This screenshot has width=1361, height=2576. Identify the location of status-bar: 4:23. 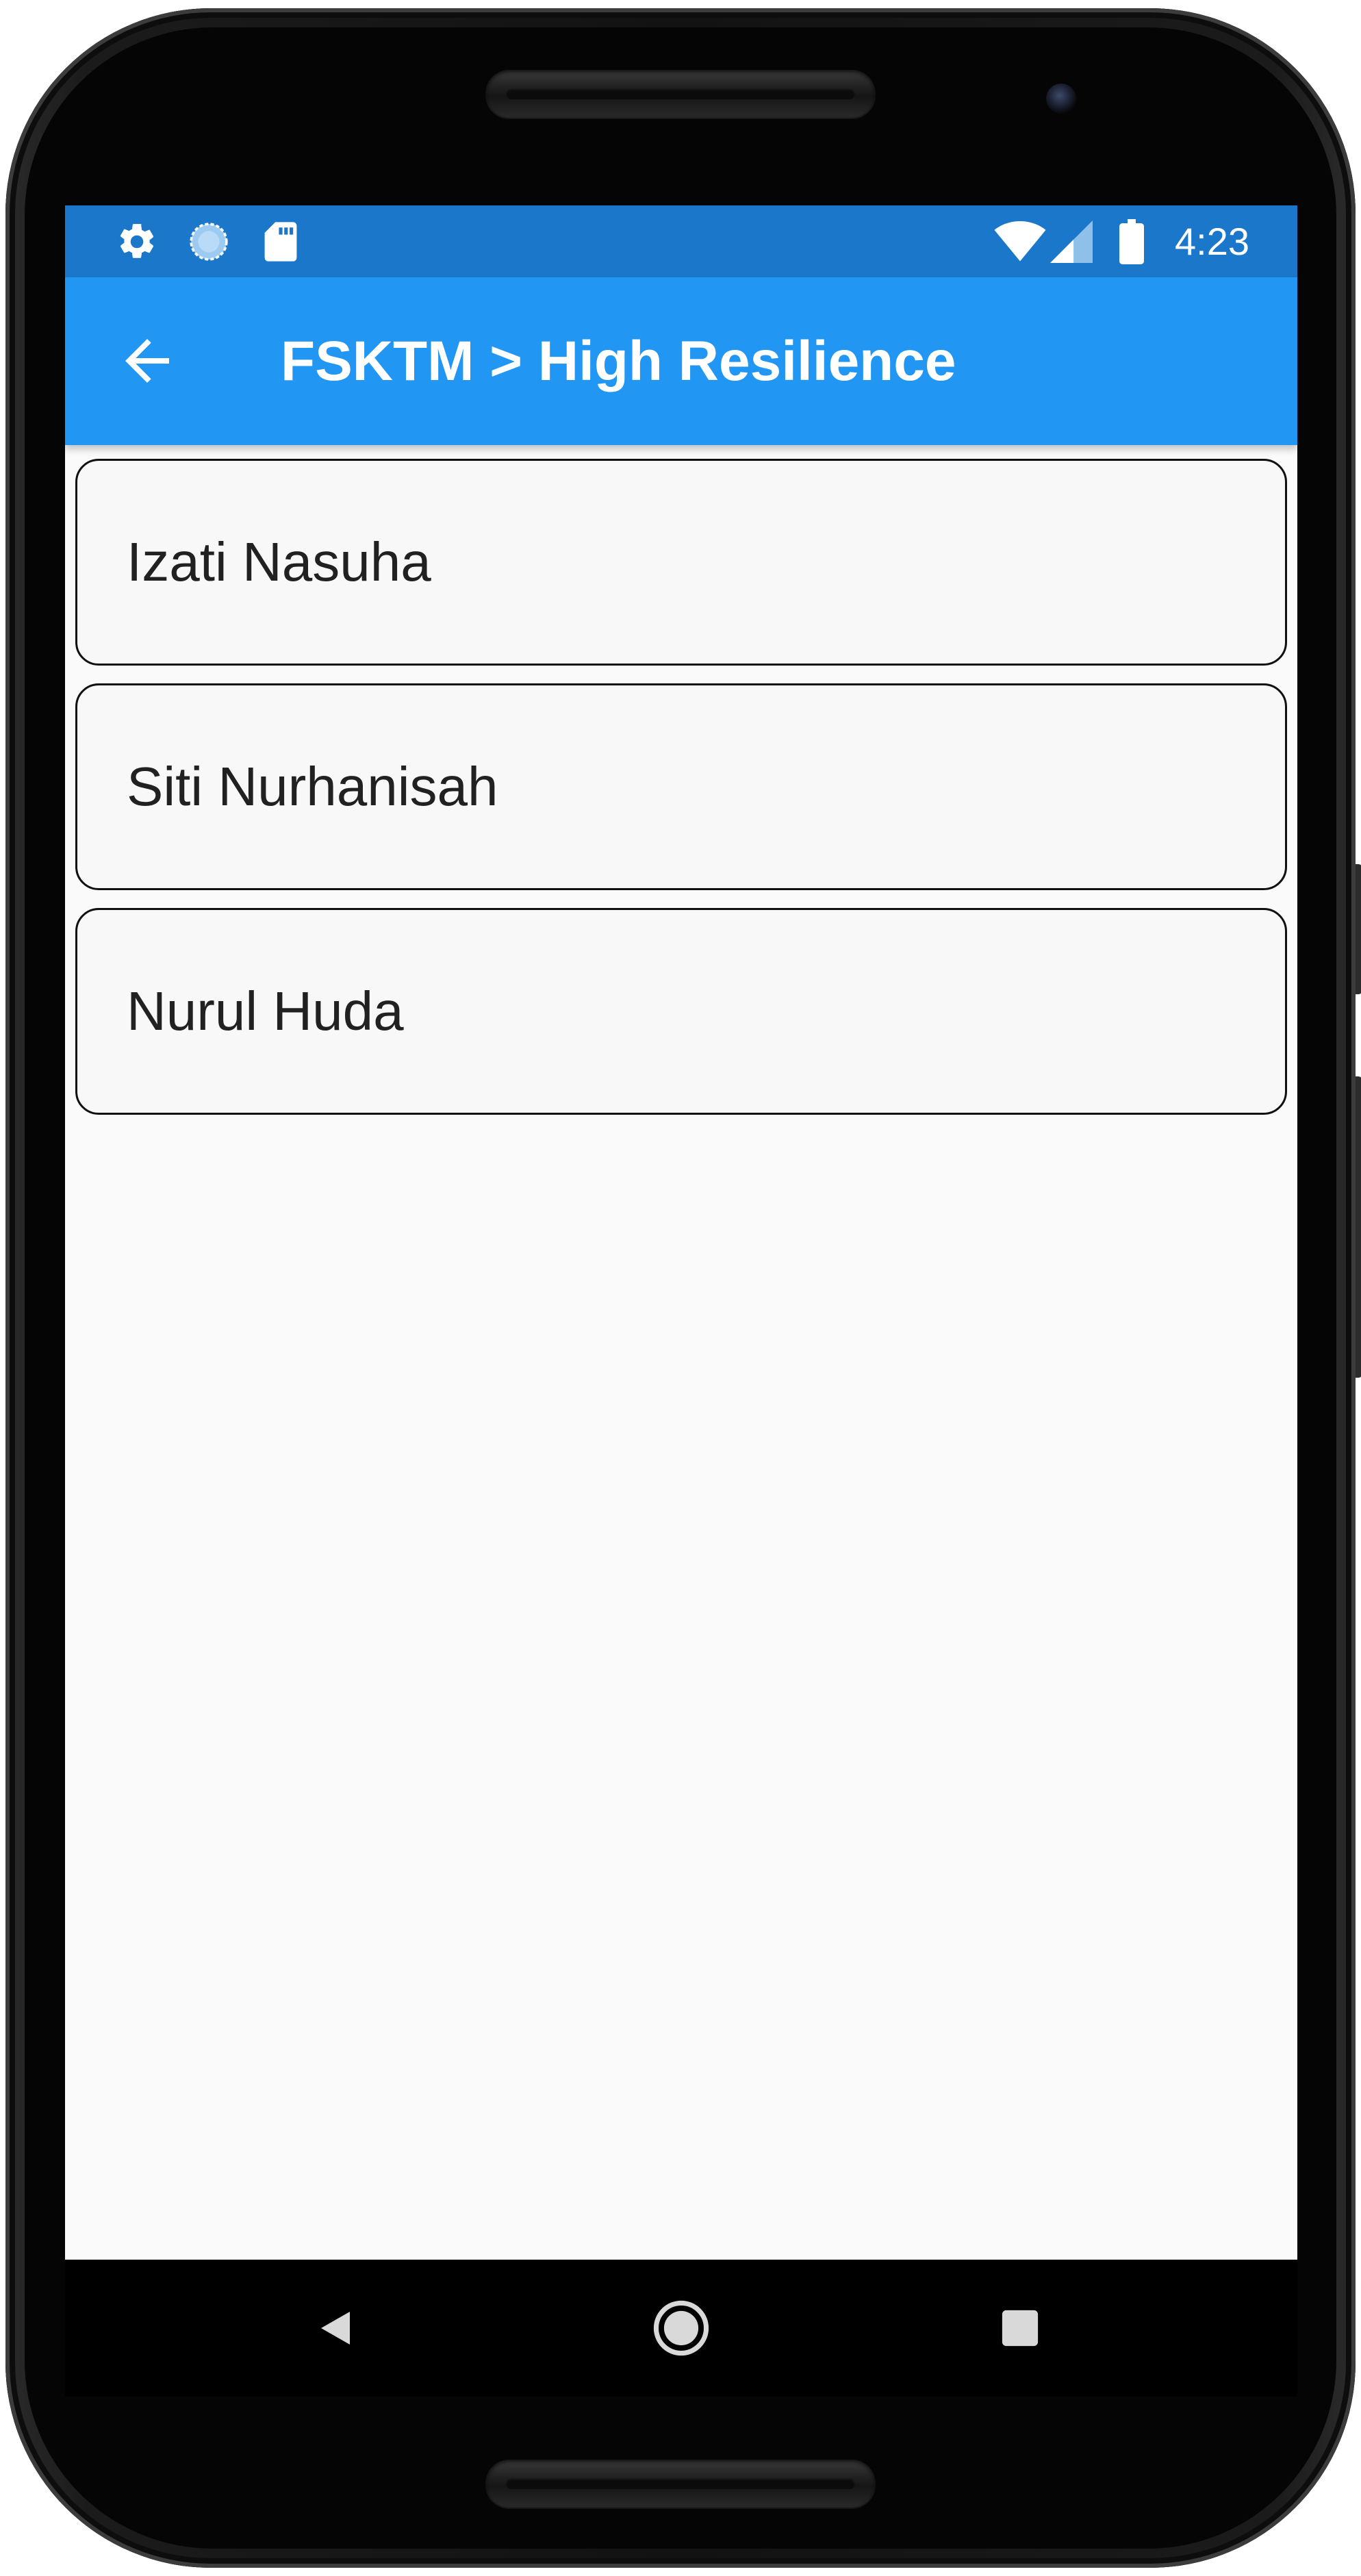
(681, 241).